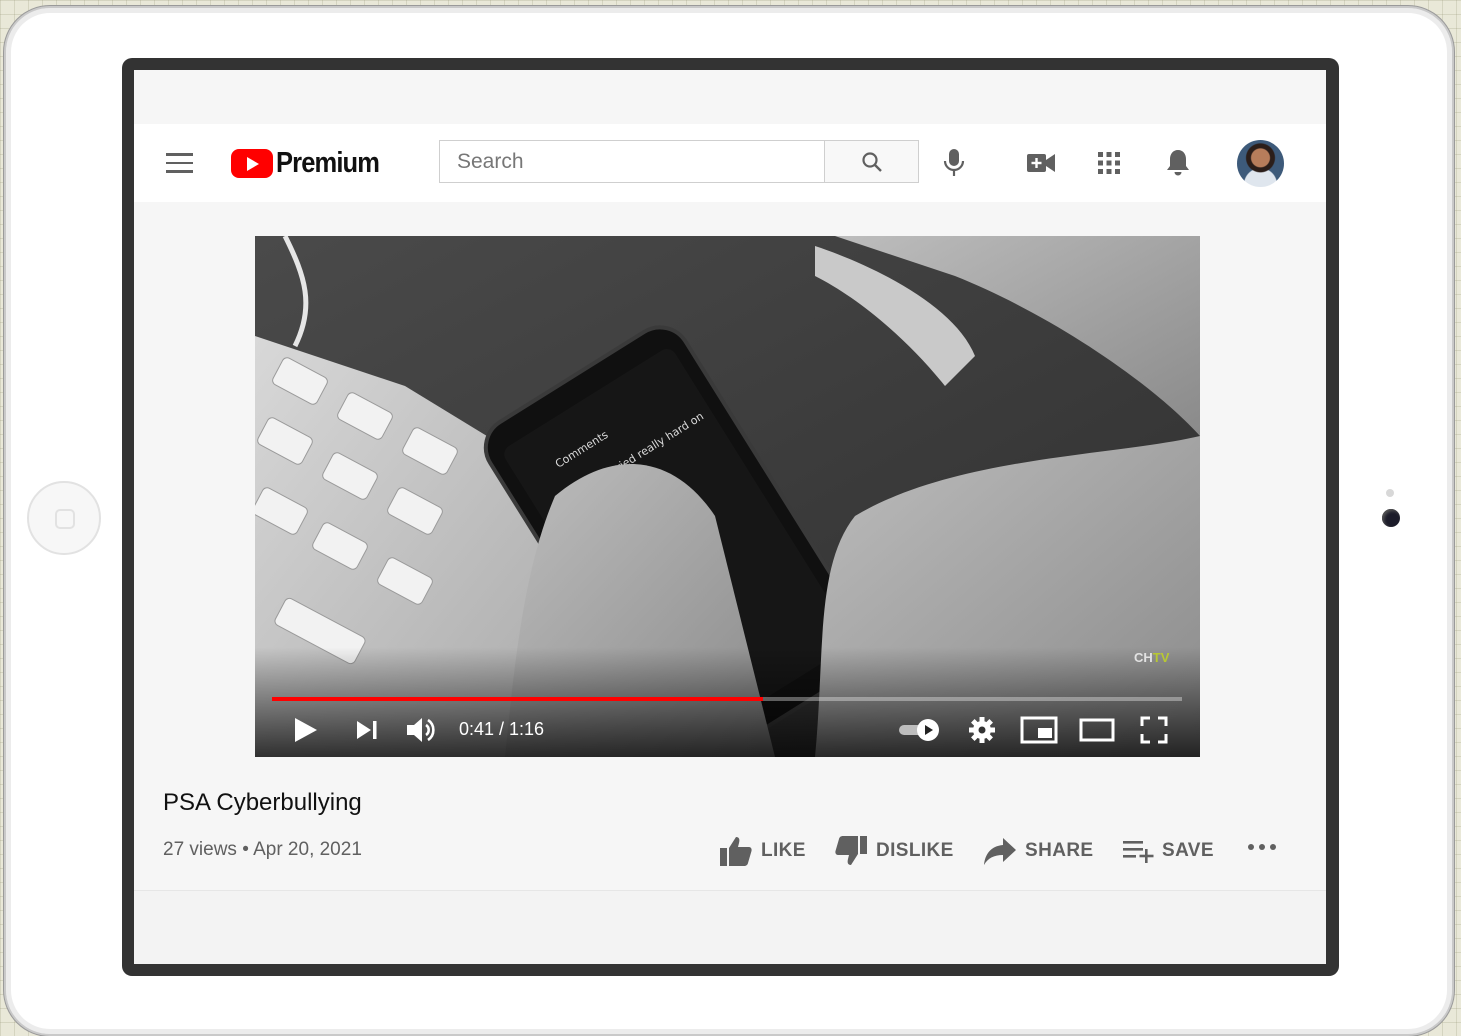 The image size is (1461, 1036). Describe the element at coordinates (518, 699) in the screenshot. I see `progress-played` at that location.